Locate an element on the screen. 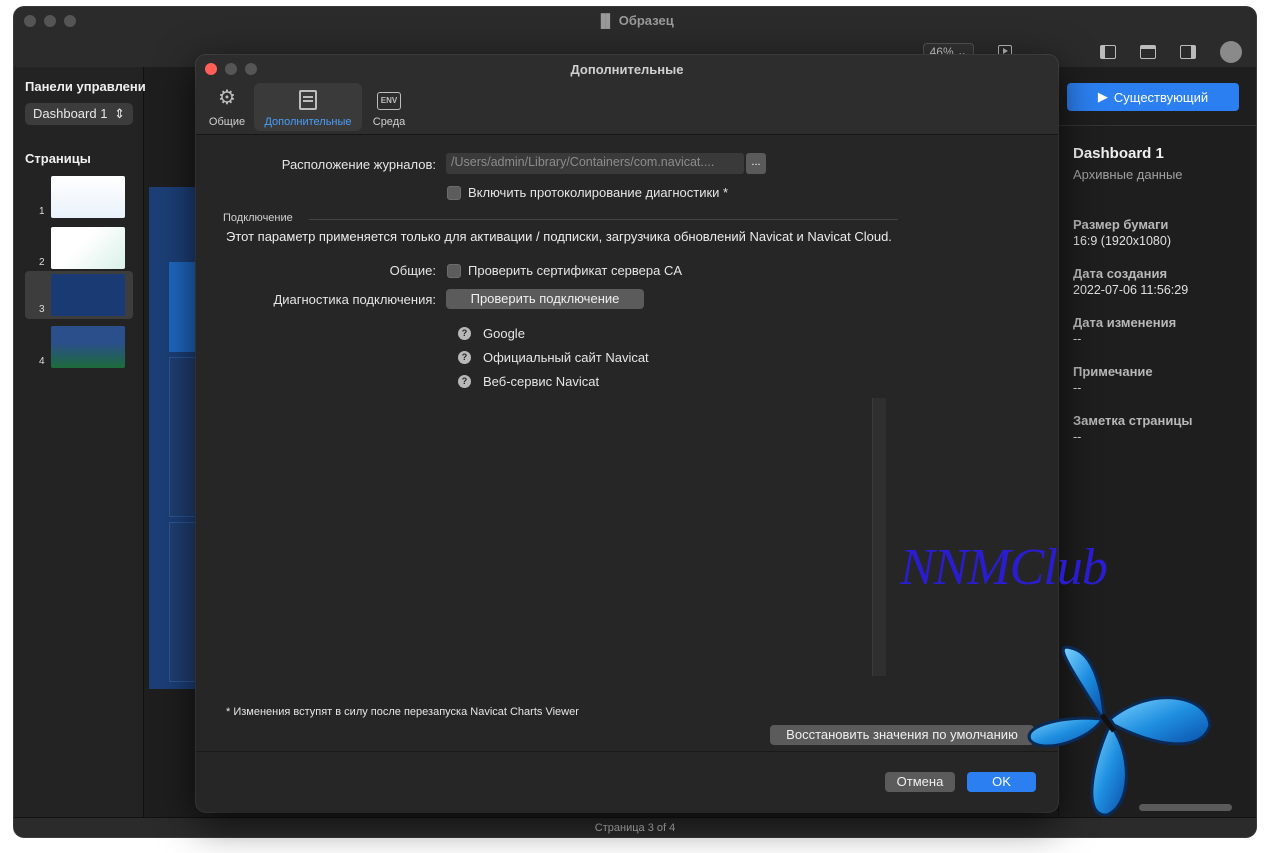 This screenshot has height=853, width=1264. page-thumbnail: 1 is located at coordinates (79, 197).